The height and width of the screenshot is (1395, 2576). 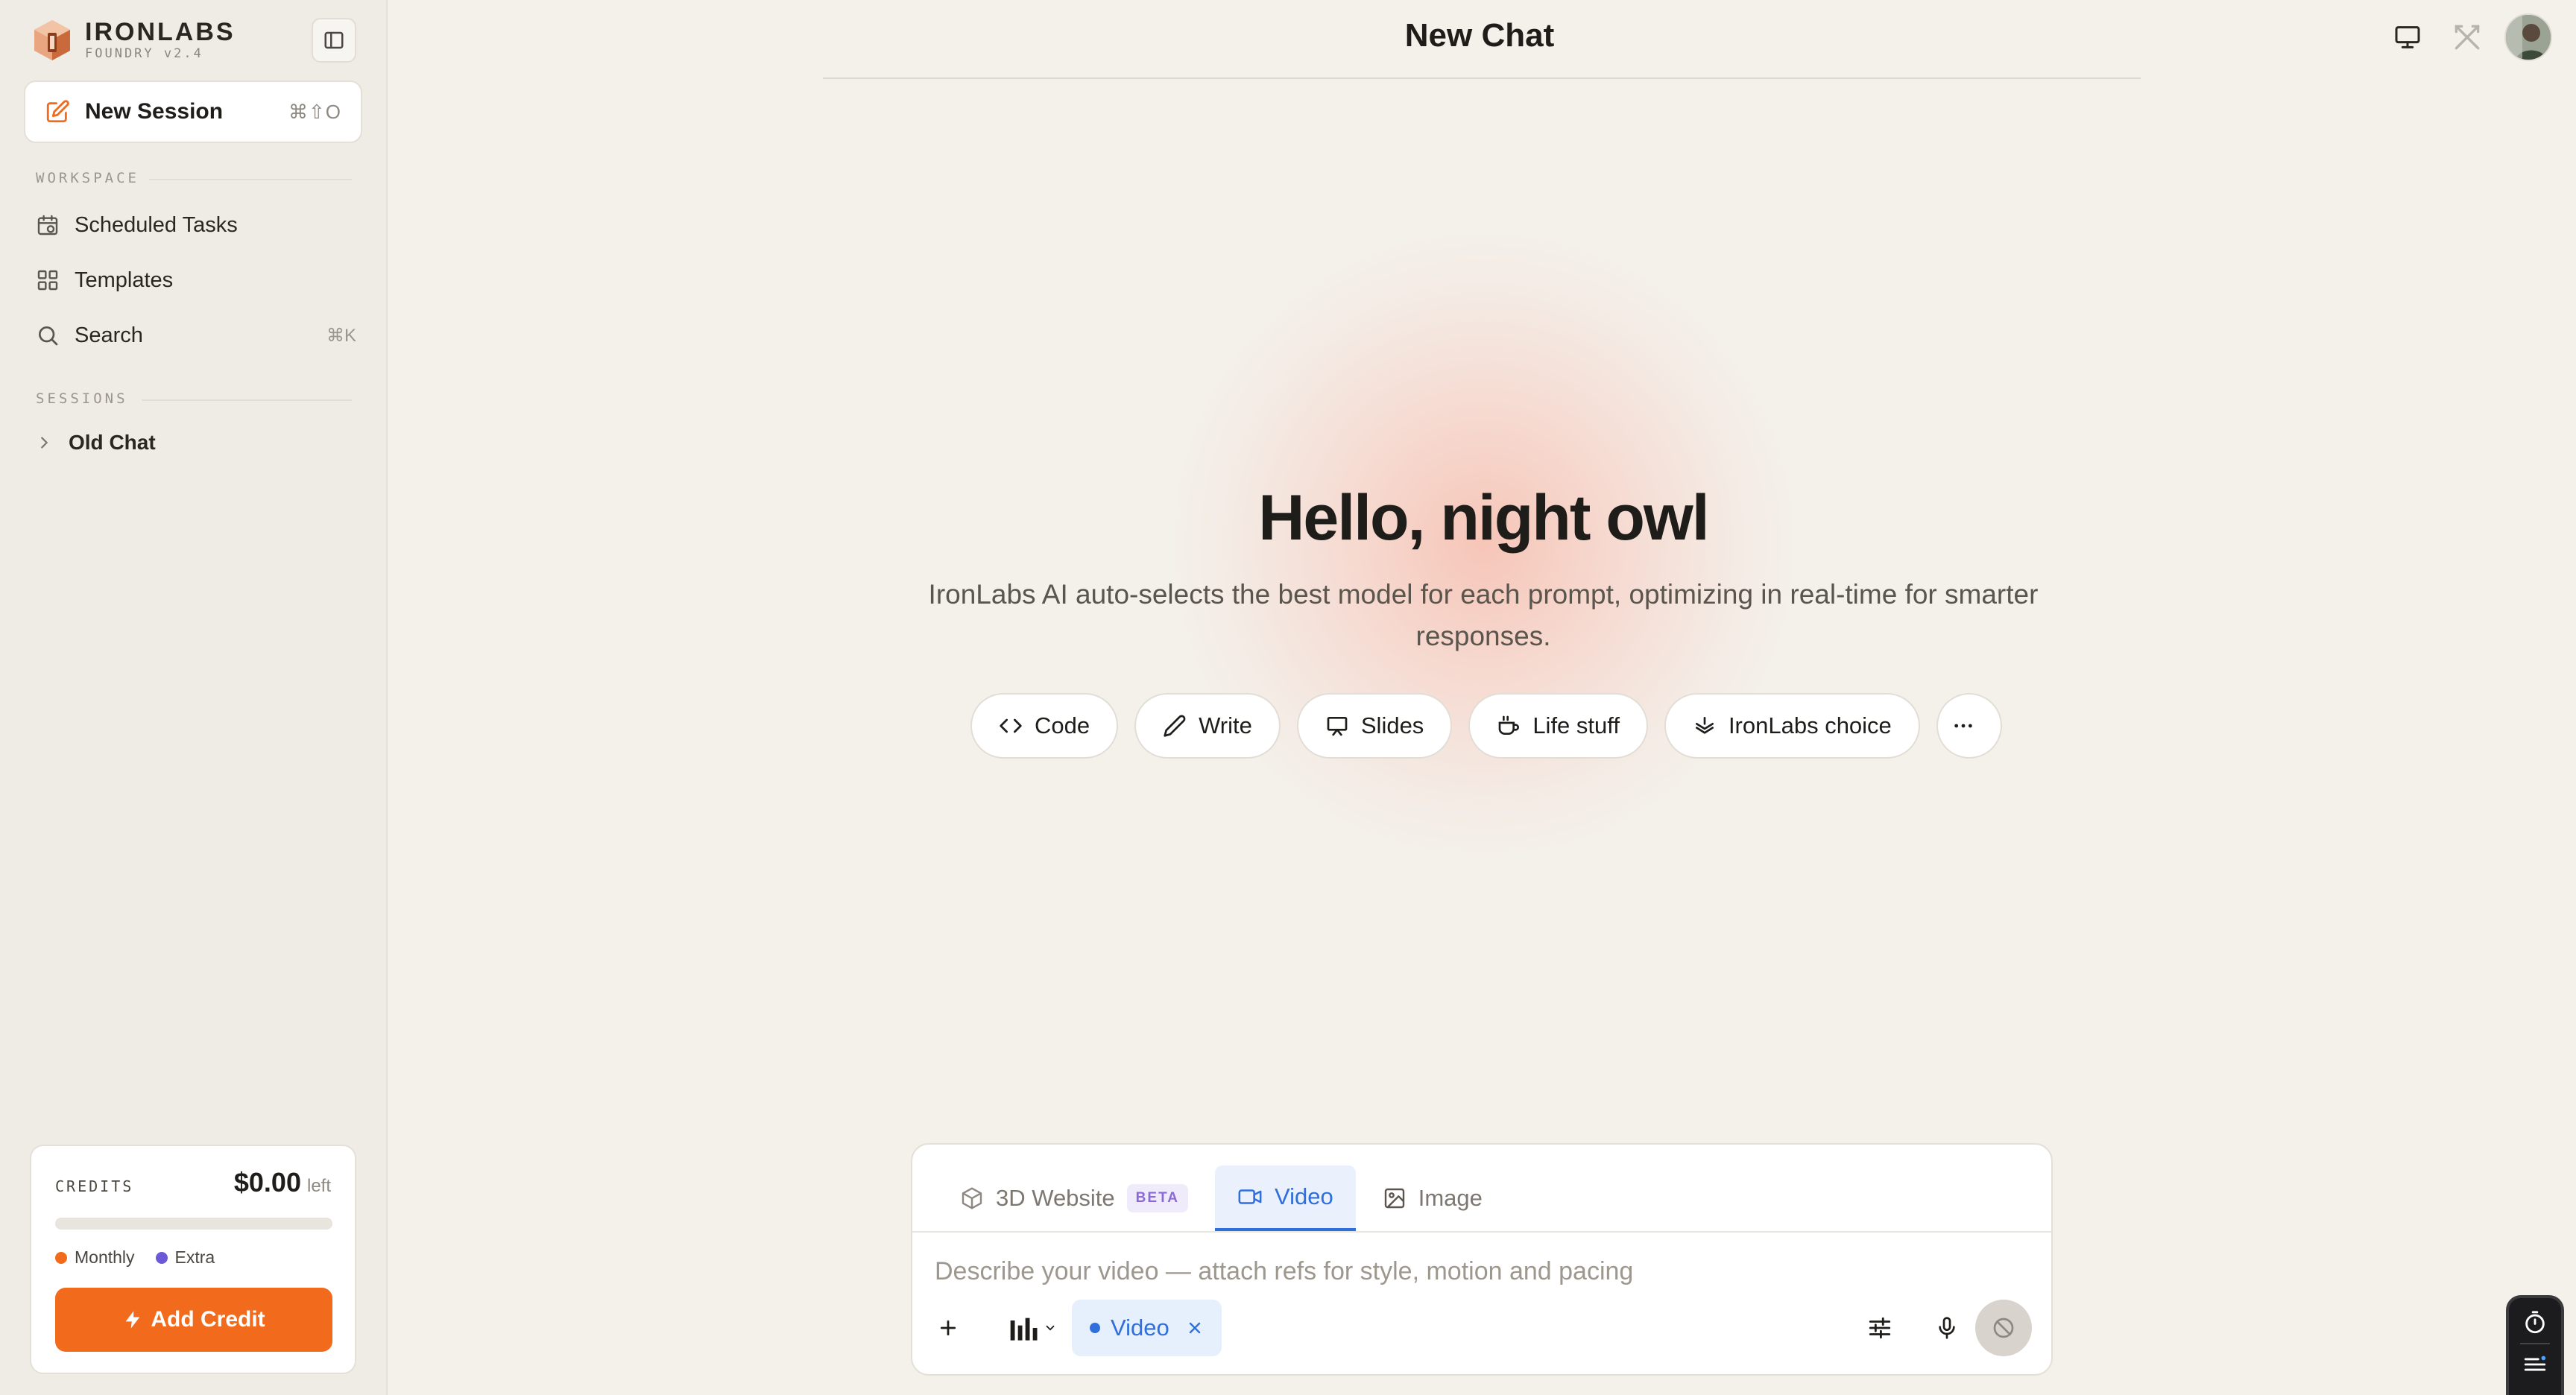 What do you see at coordinates (1140, 1328) in the screenshot?
I see `mode-pill-label: Video` at bounding box center [1140, 1328].